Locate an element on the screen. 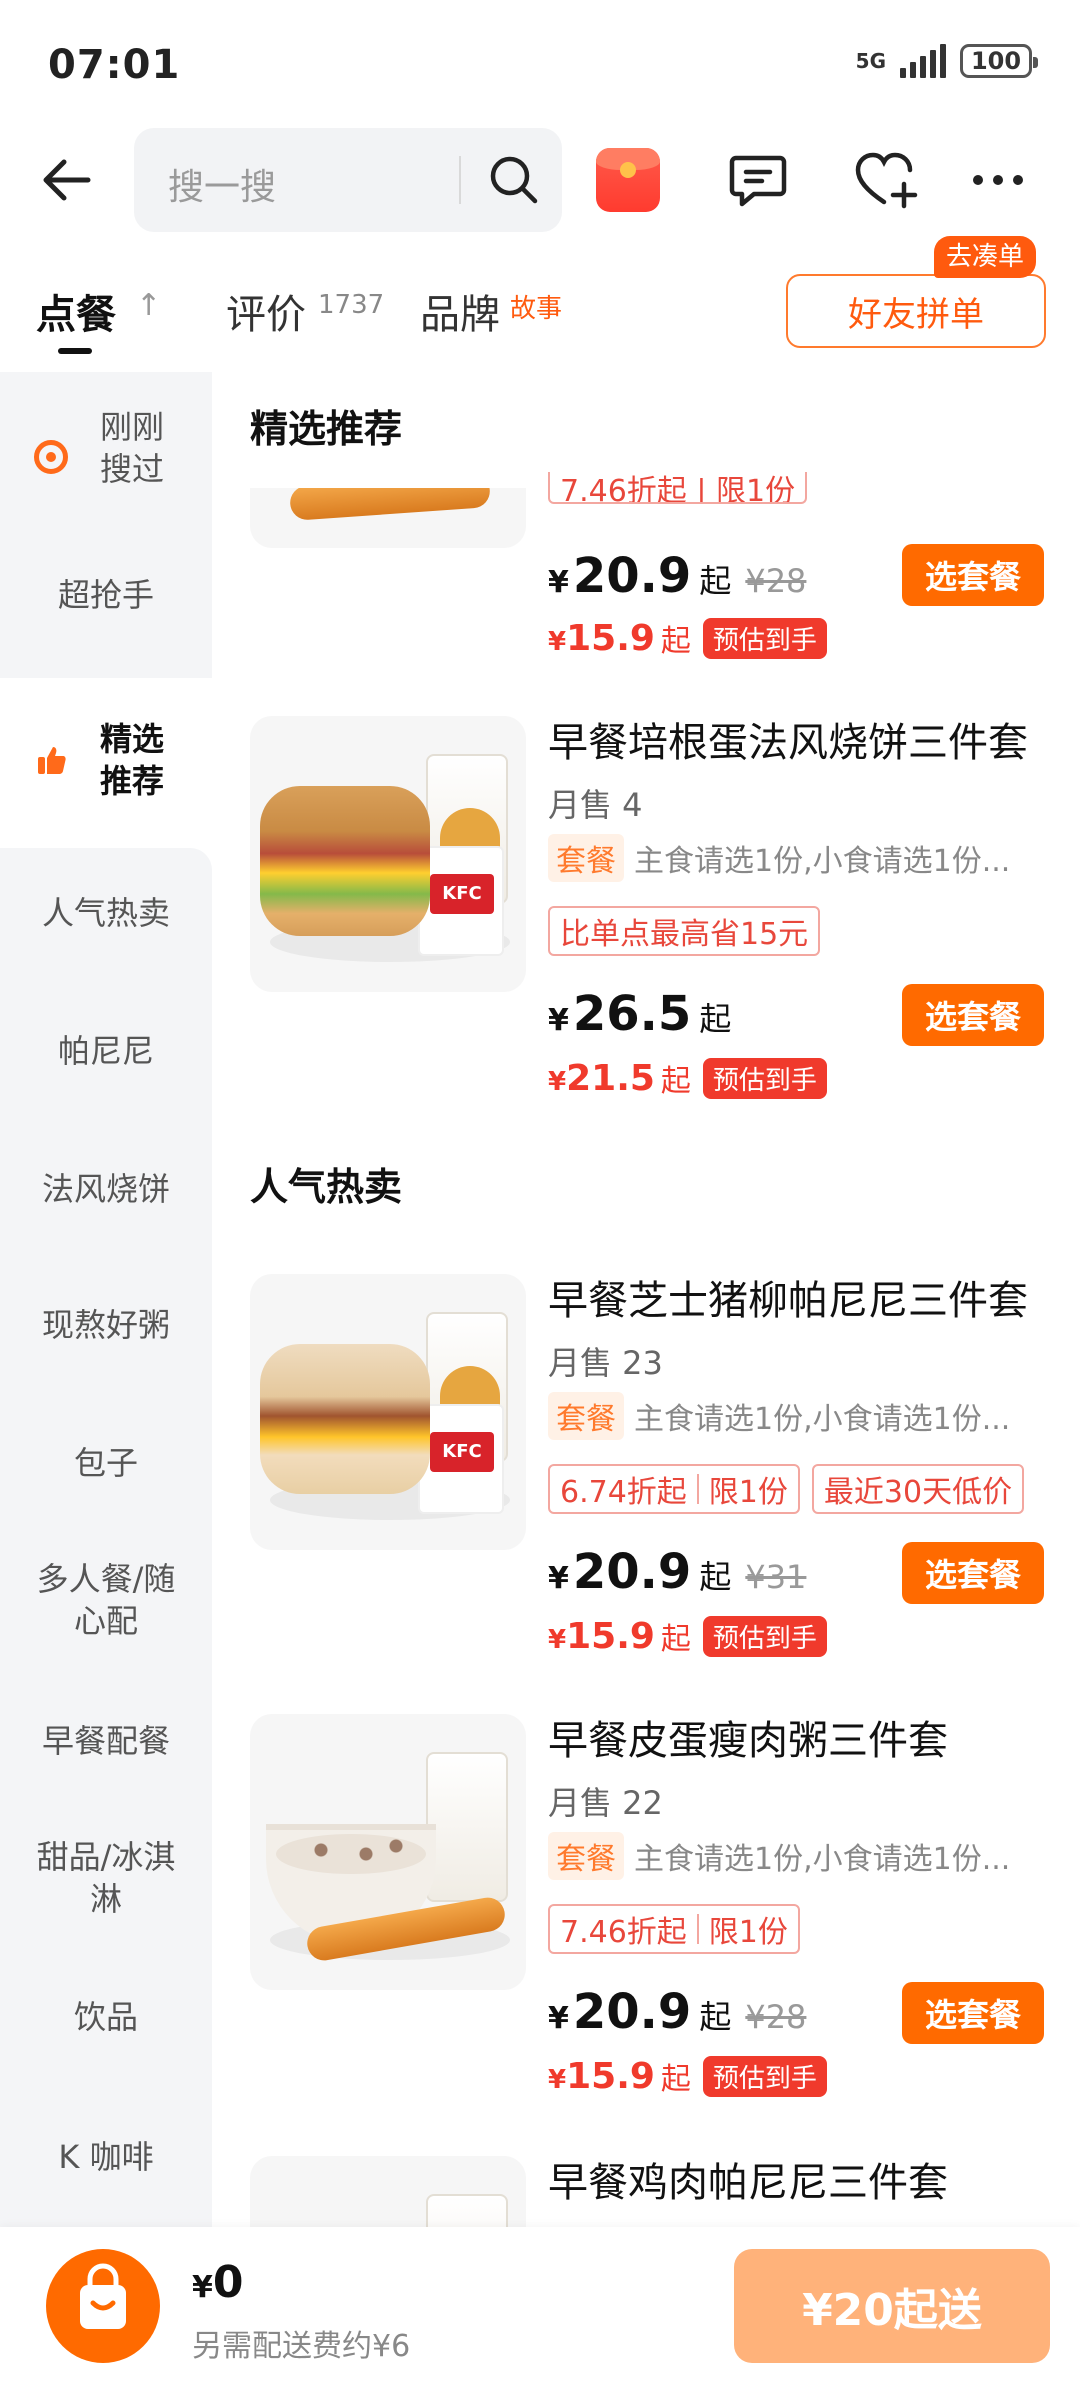 The width and height of the screenshot is (1080, 2387). more-icon is located at coordinates (998, 180).